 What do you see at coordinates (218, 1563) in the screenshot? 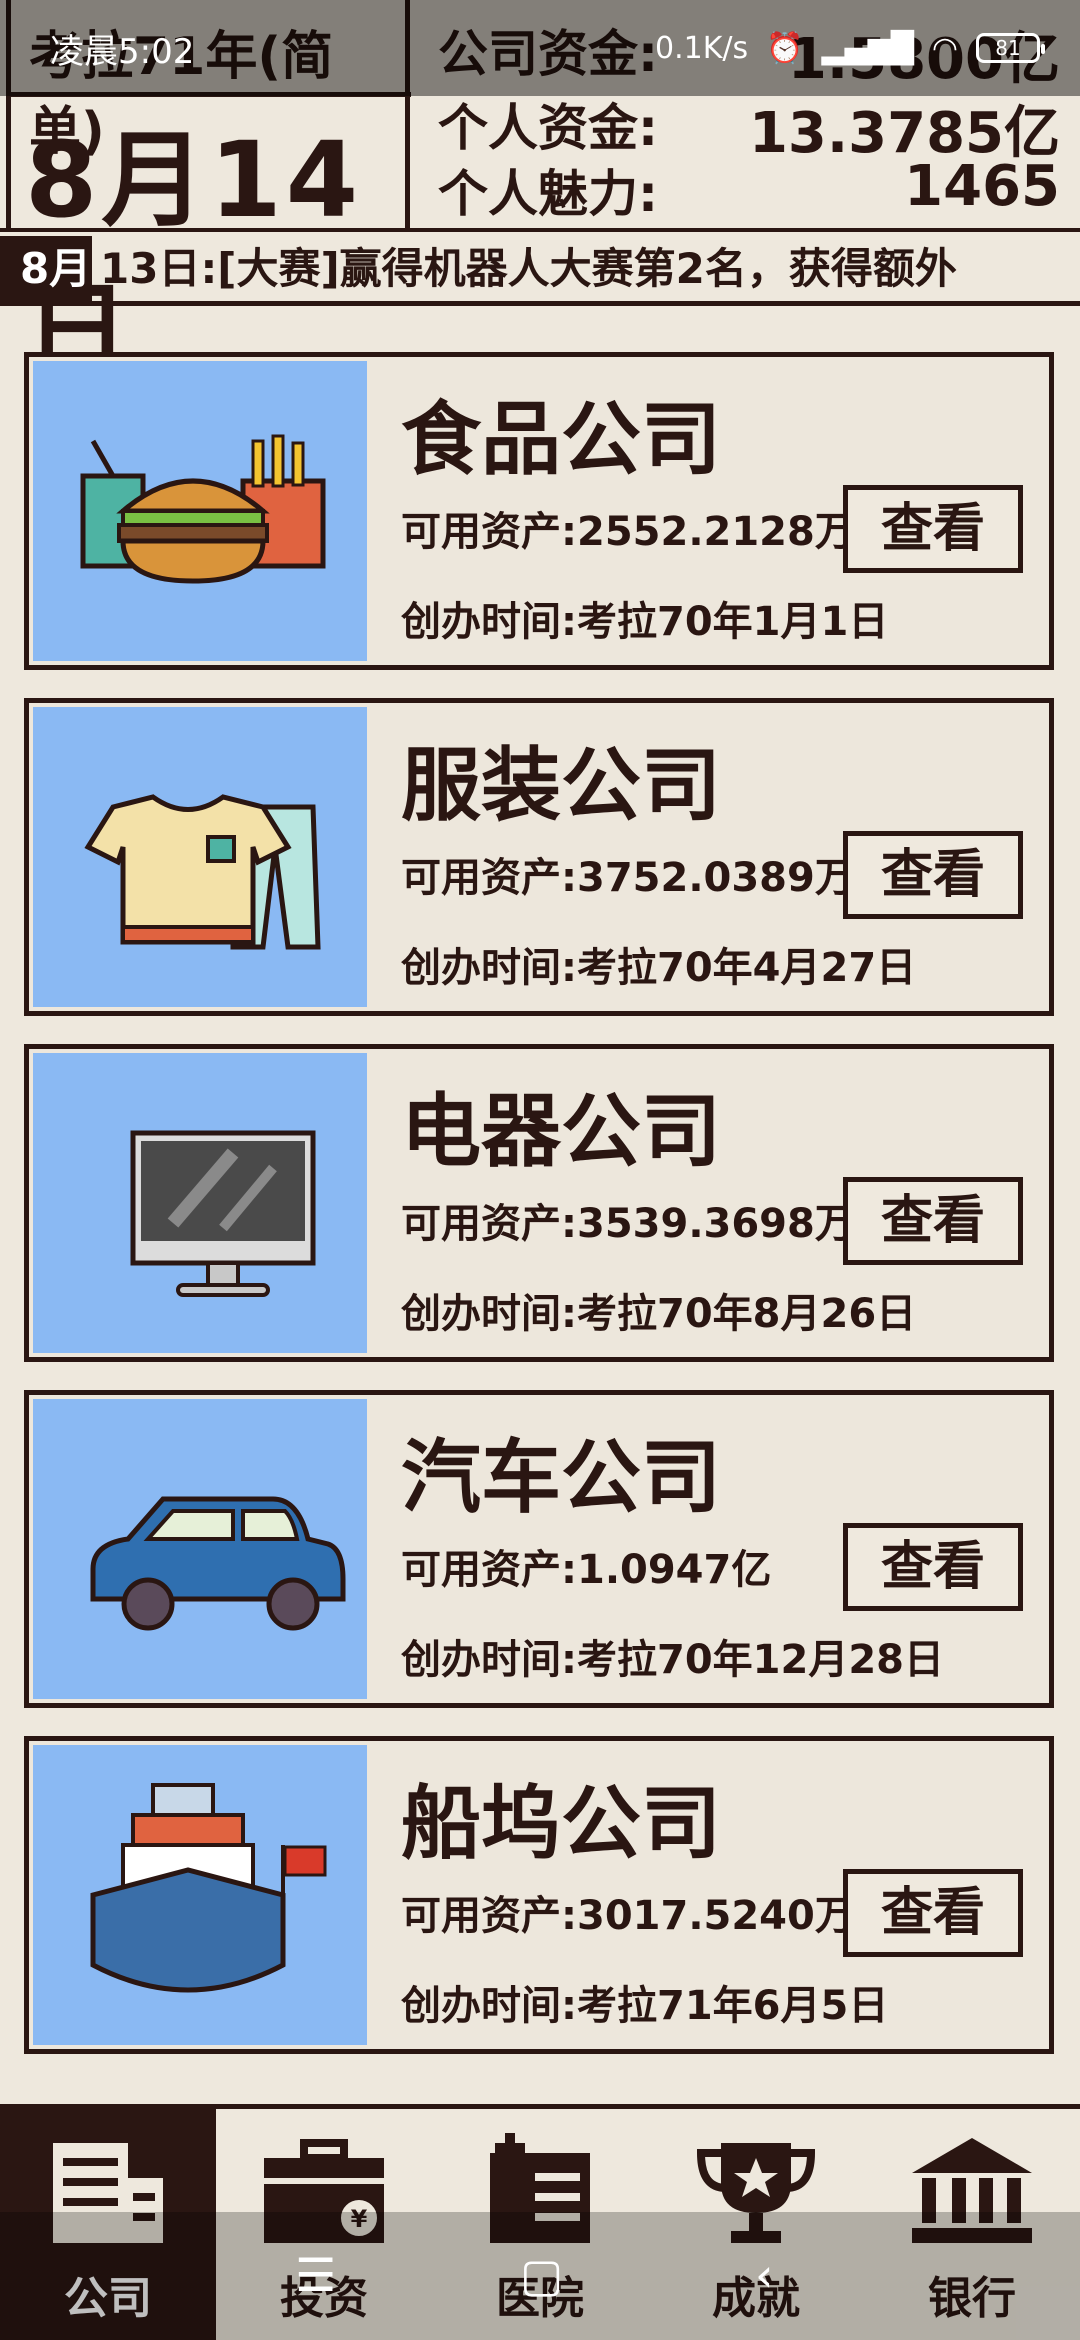
I see `car-icon` at bounding box center [218, 1563].